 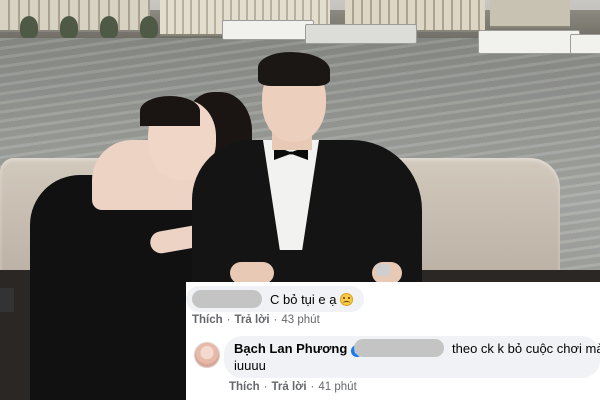 I want to click on comment-bubble: C bỏ tụi e ạ, so click(x=275, y=299).